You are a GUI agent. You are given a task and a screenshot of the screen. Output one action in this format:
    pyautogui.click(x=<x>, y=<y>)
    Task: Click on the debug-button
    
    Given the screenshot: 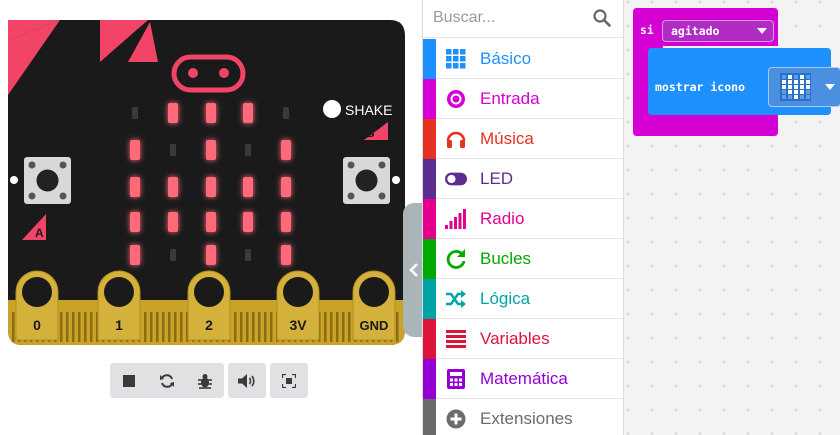 What is the action you would take?
    pyautogui.click(x=205, y=380)
    